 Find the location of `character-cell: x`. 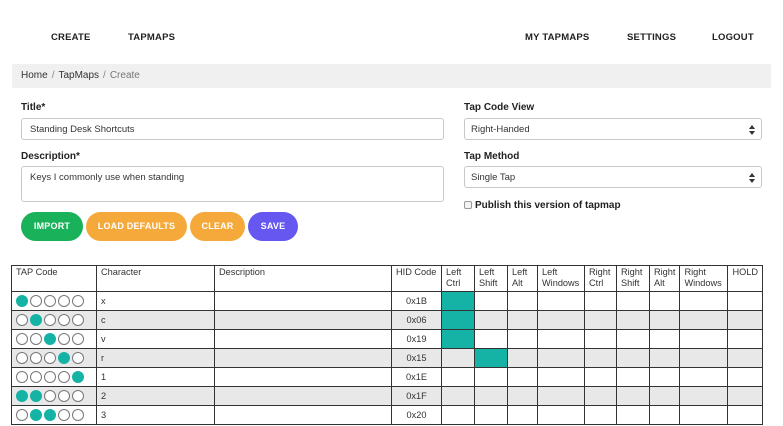

character-cell: x is located at coordinates (155, 301).